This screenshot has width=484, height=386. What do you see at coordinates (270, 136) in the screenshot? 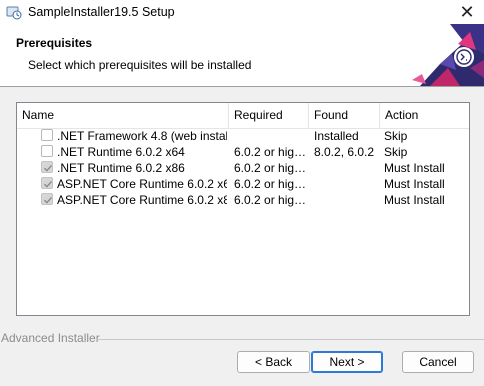
I see `prerequisite-required` at bounding box center [270, 136].